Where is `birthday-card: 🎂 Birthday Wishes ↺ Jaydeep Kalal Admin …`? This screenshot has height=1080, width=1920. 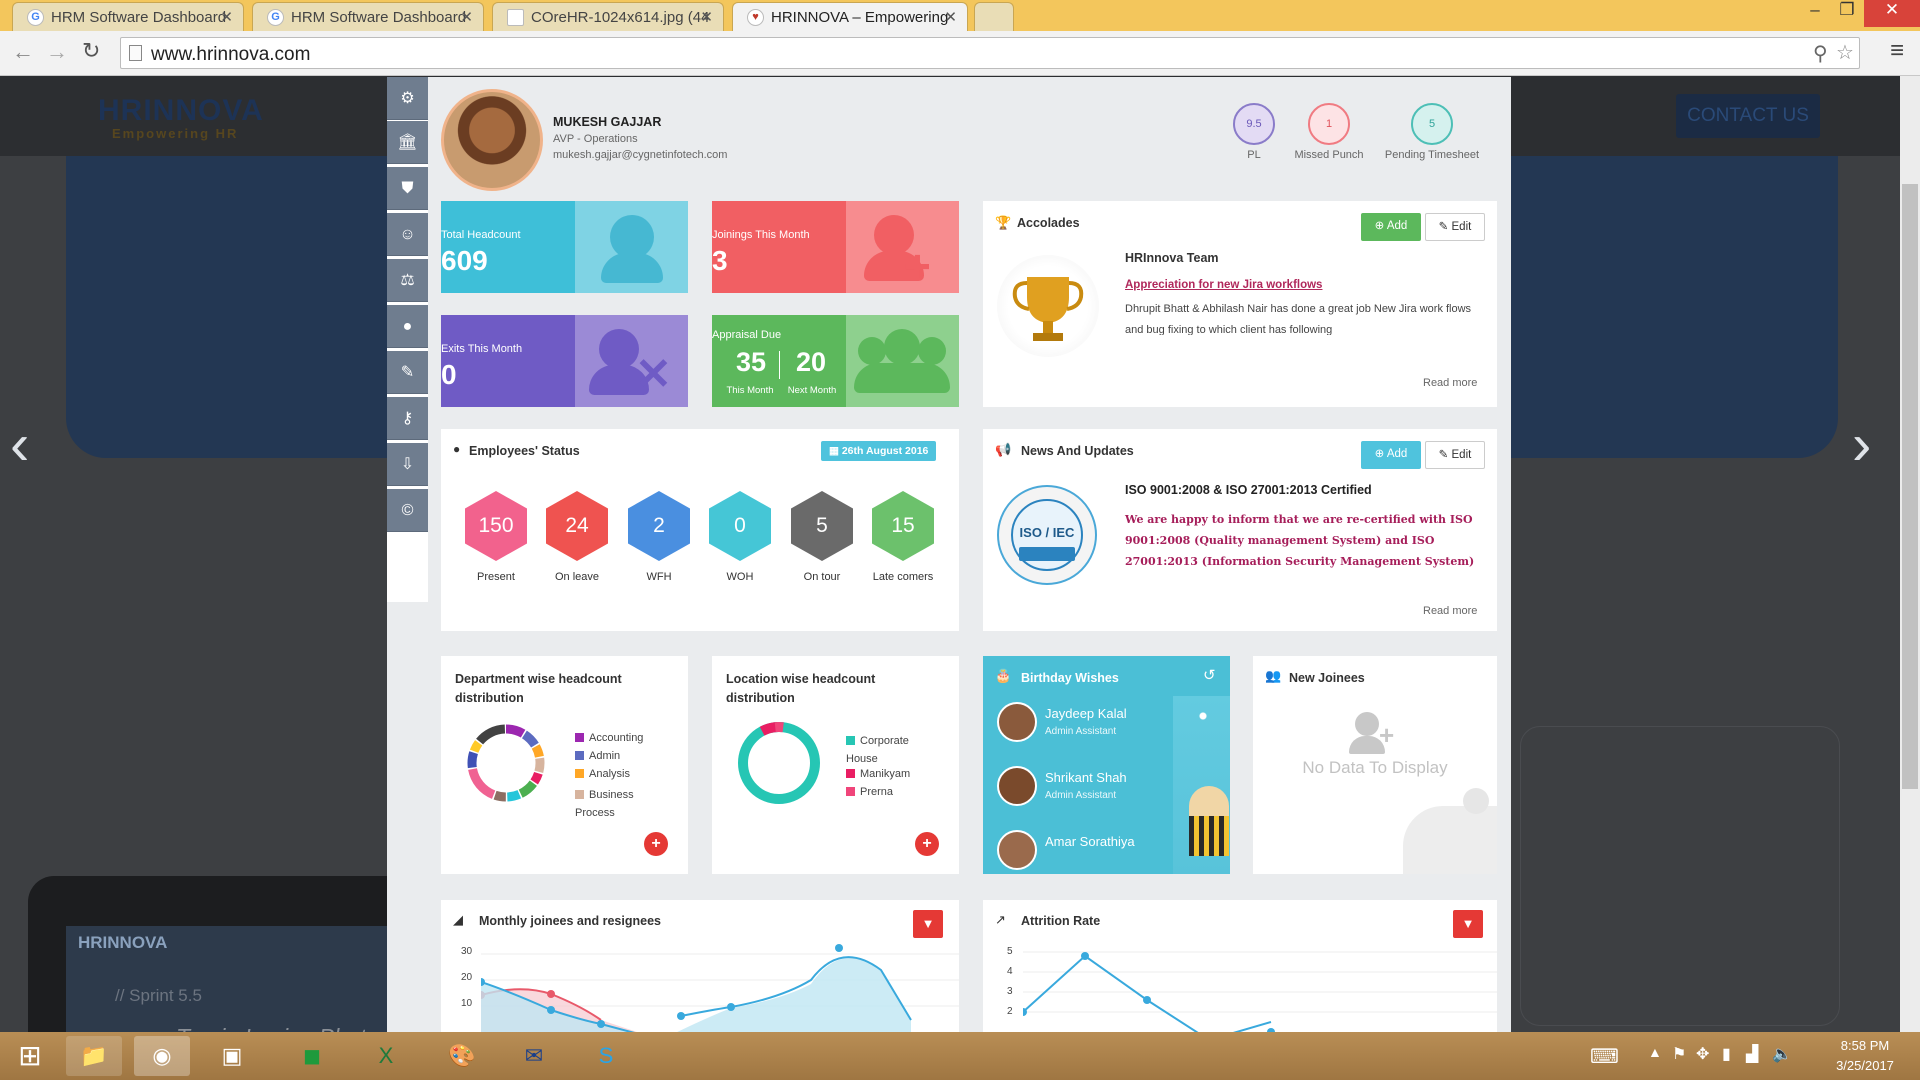 birthday-card: 🎂 Birthday Wishes ↺ Jaydeep Kalal Admin … is located at coordinates (1106, 765).